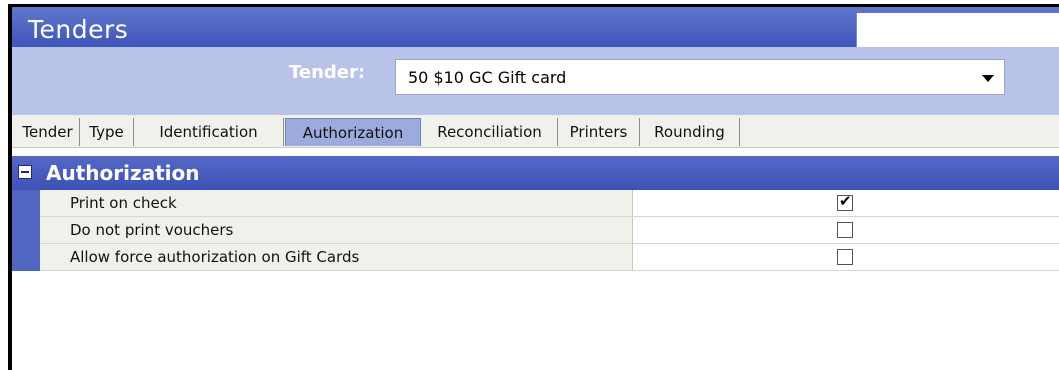  Describe the element at coordinates (988, 78) in the screenshot. I see `chevron-down-icon` at that location.